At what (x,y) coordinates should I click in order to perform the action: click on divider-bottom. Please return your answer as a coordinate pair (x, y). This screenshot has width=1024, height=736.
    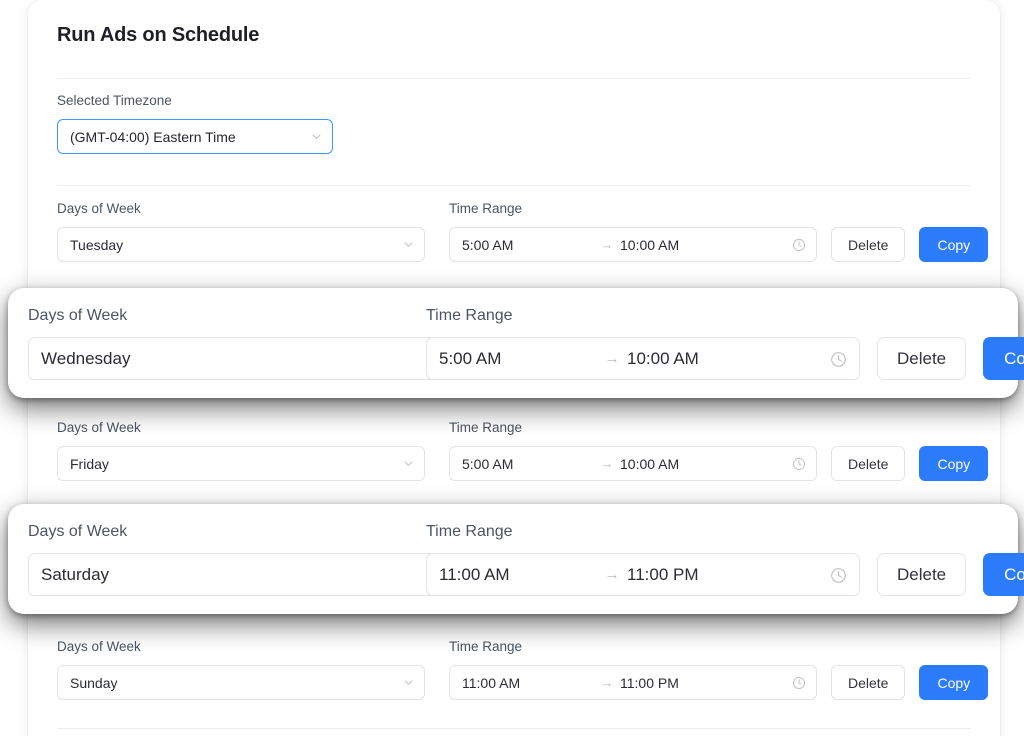
    Looking at the image, I should click on (514, 728).